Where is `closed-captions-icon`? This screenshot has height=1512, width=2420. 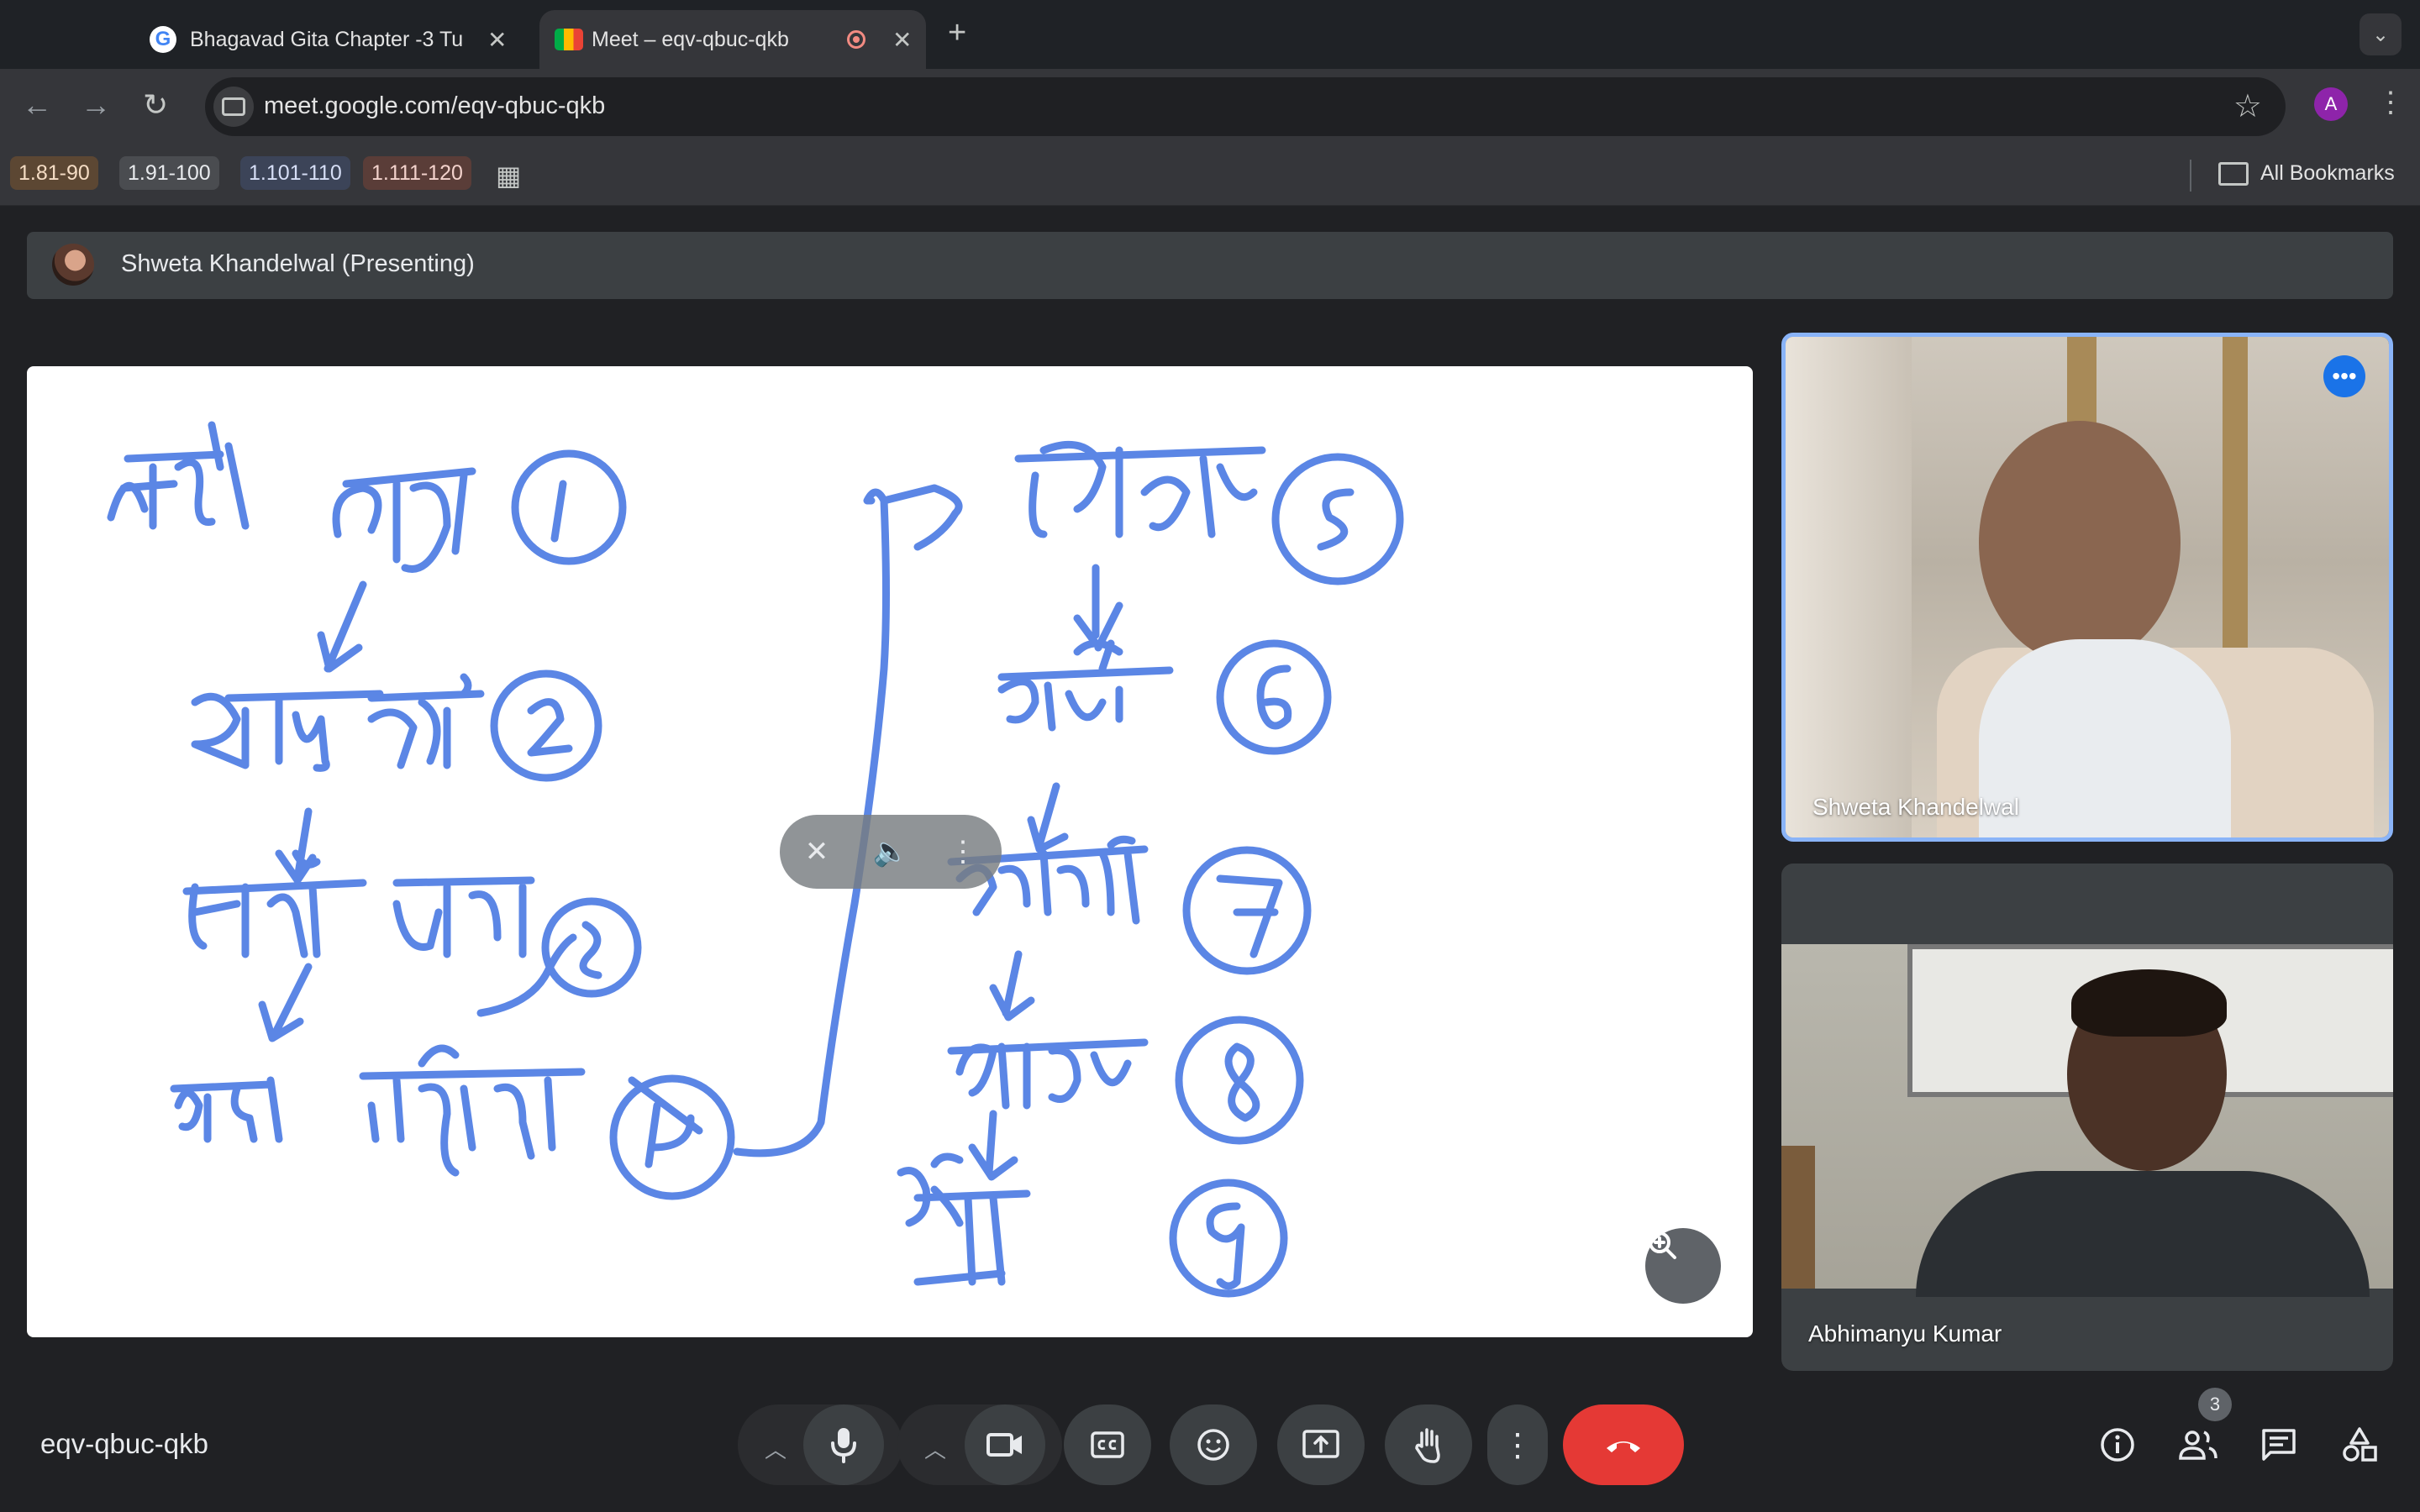 closed-captions-icon is located at coordinates (1107, 1444).